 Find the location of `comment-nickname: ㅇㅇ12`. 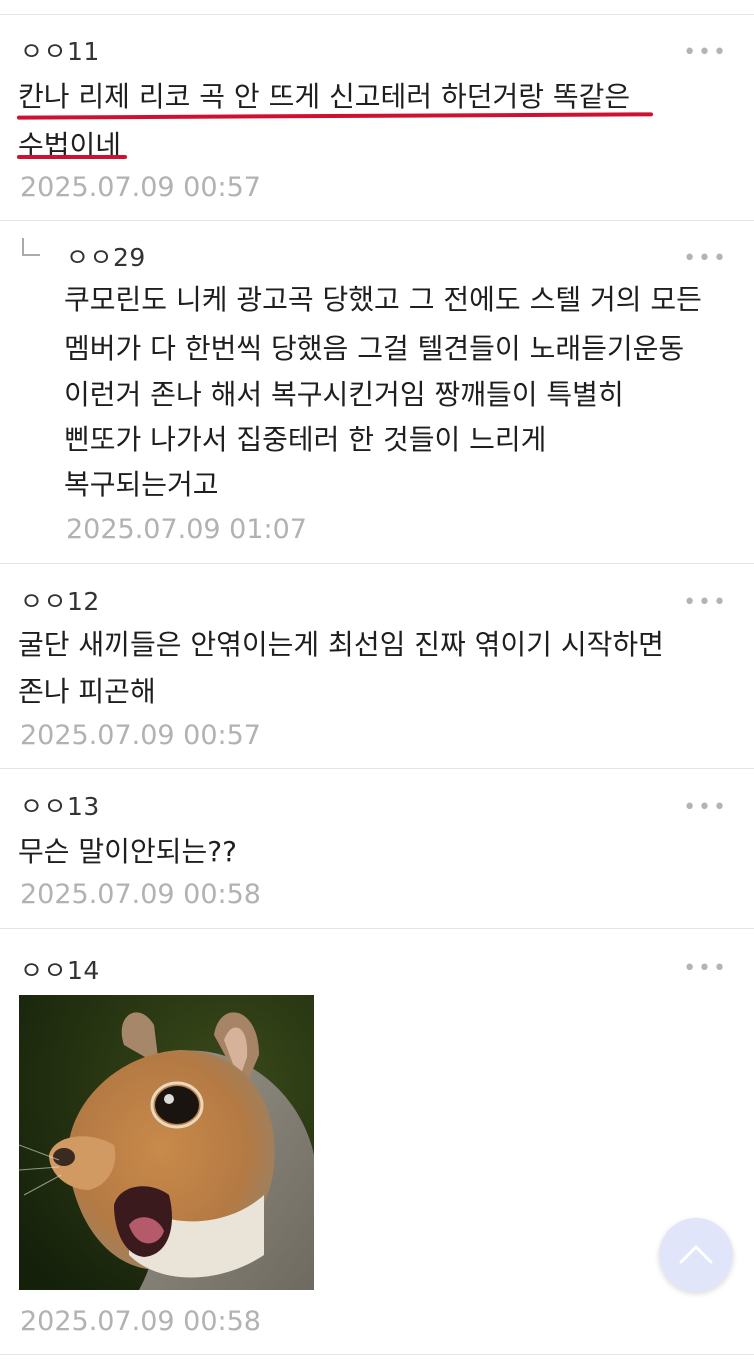

comment-nickname: ㅇㅇ12 is located at coordinates (60, 601).